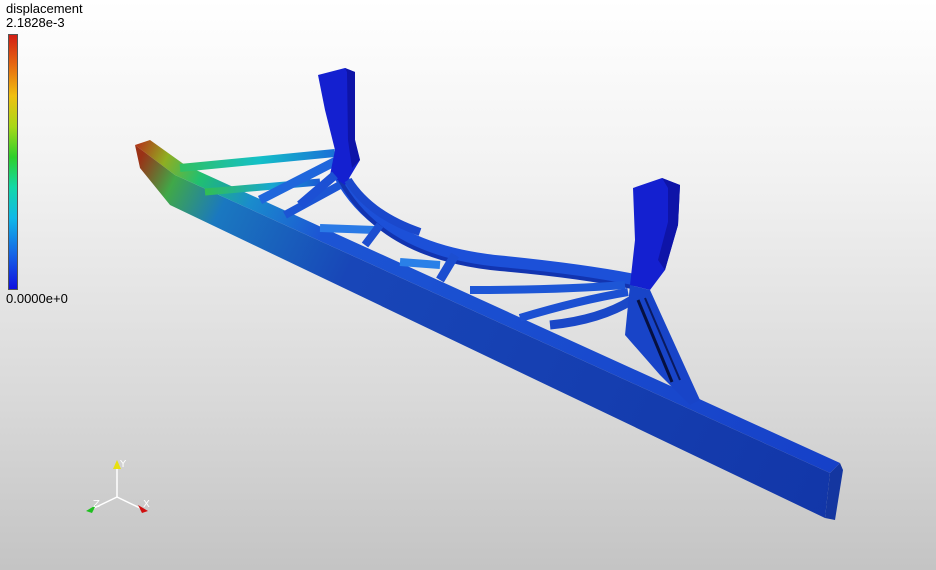 This screenshot has width=936, height=570. I want to click on z-axis-label: Z, so click(96, 504).